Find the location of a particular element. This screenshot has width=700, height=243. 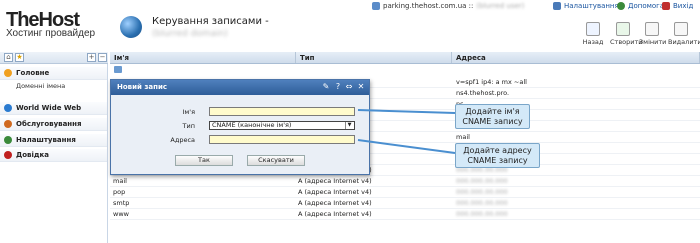

callout-arrows is located at coordinates (406, 131).